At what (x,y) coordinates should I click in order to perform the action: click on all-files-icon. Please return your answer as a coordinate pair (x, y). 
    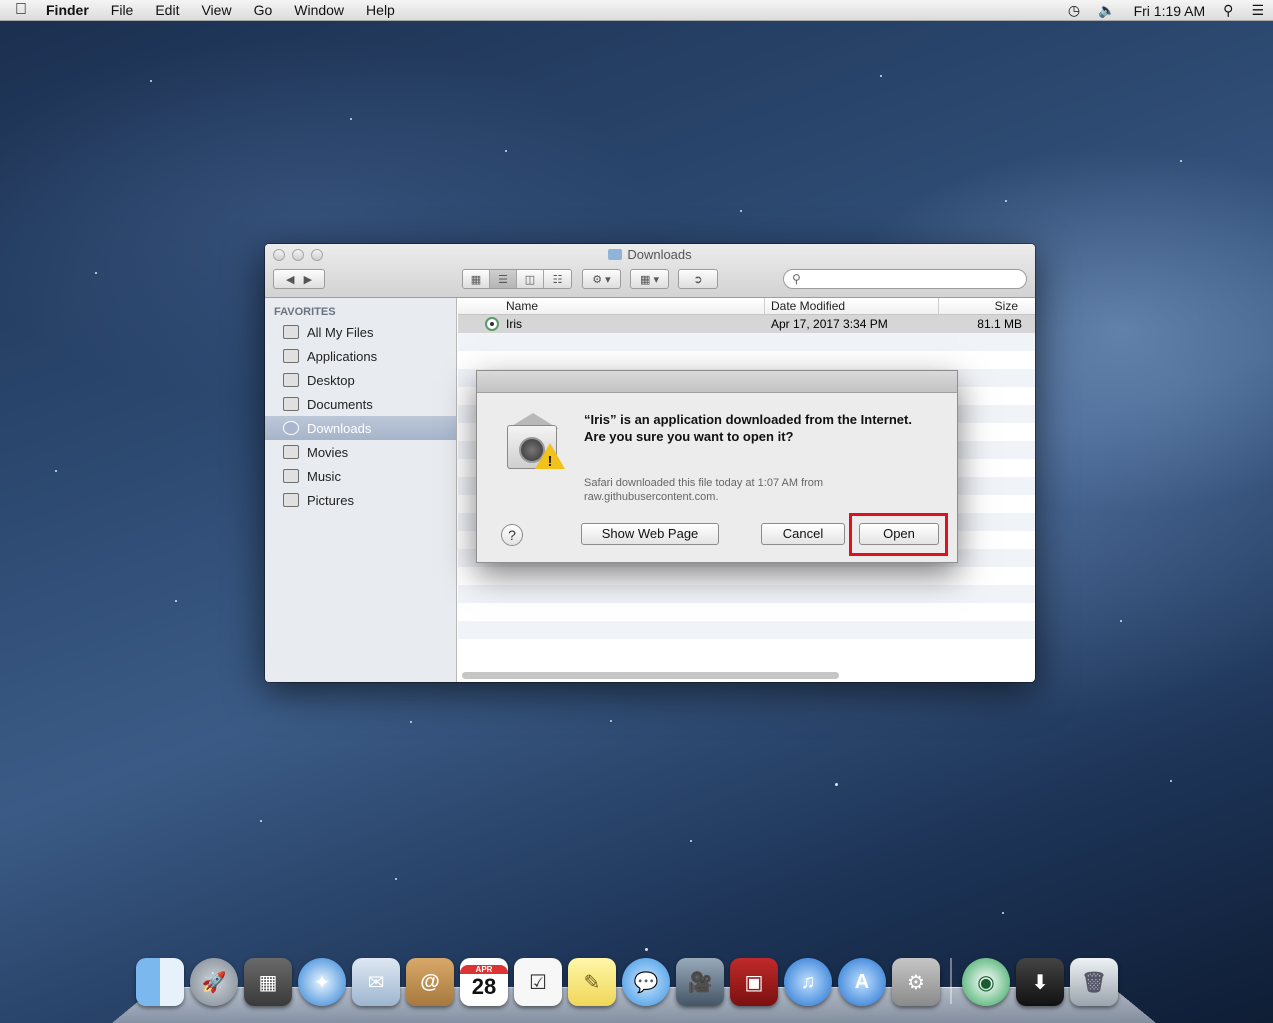
    Looking at the image, I should click on (291, 332).